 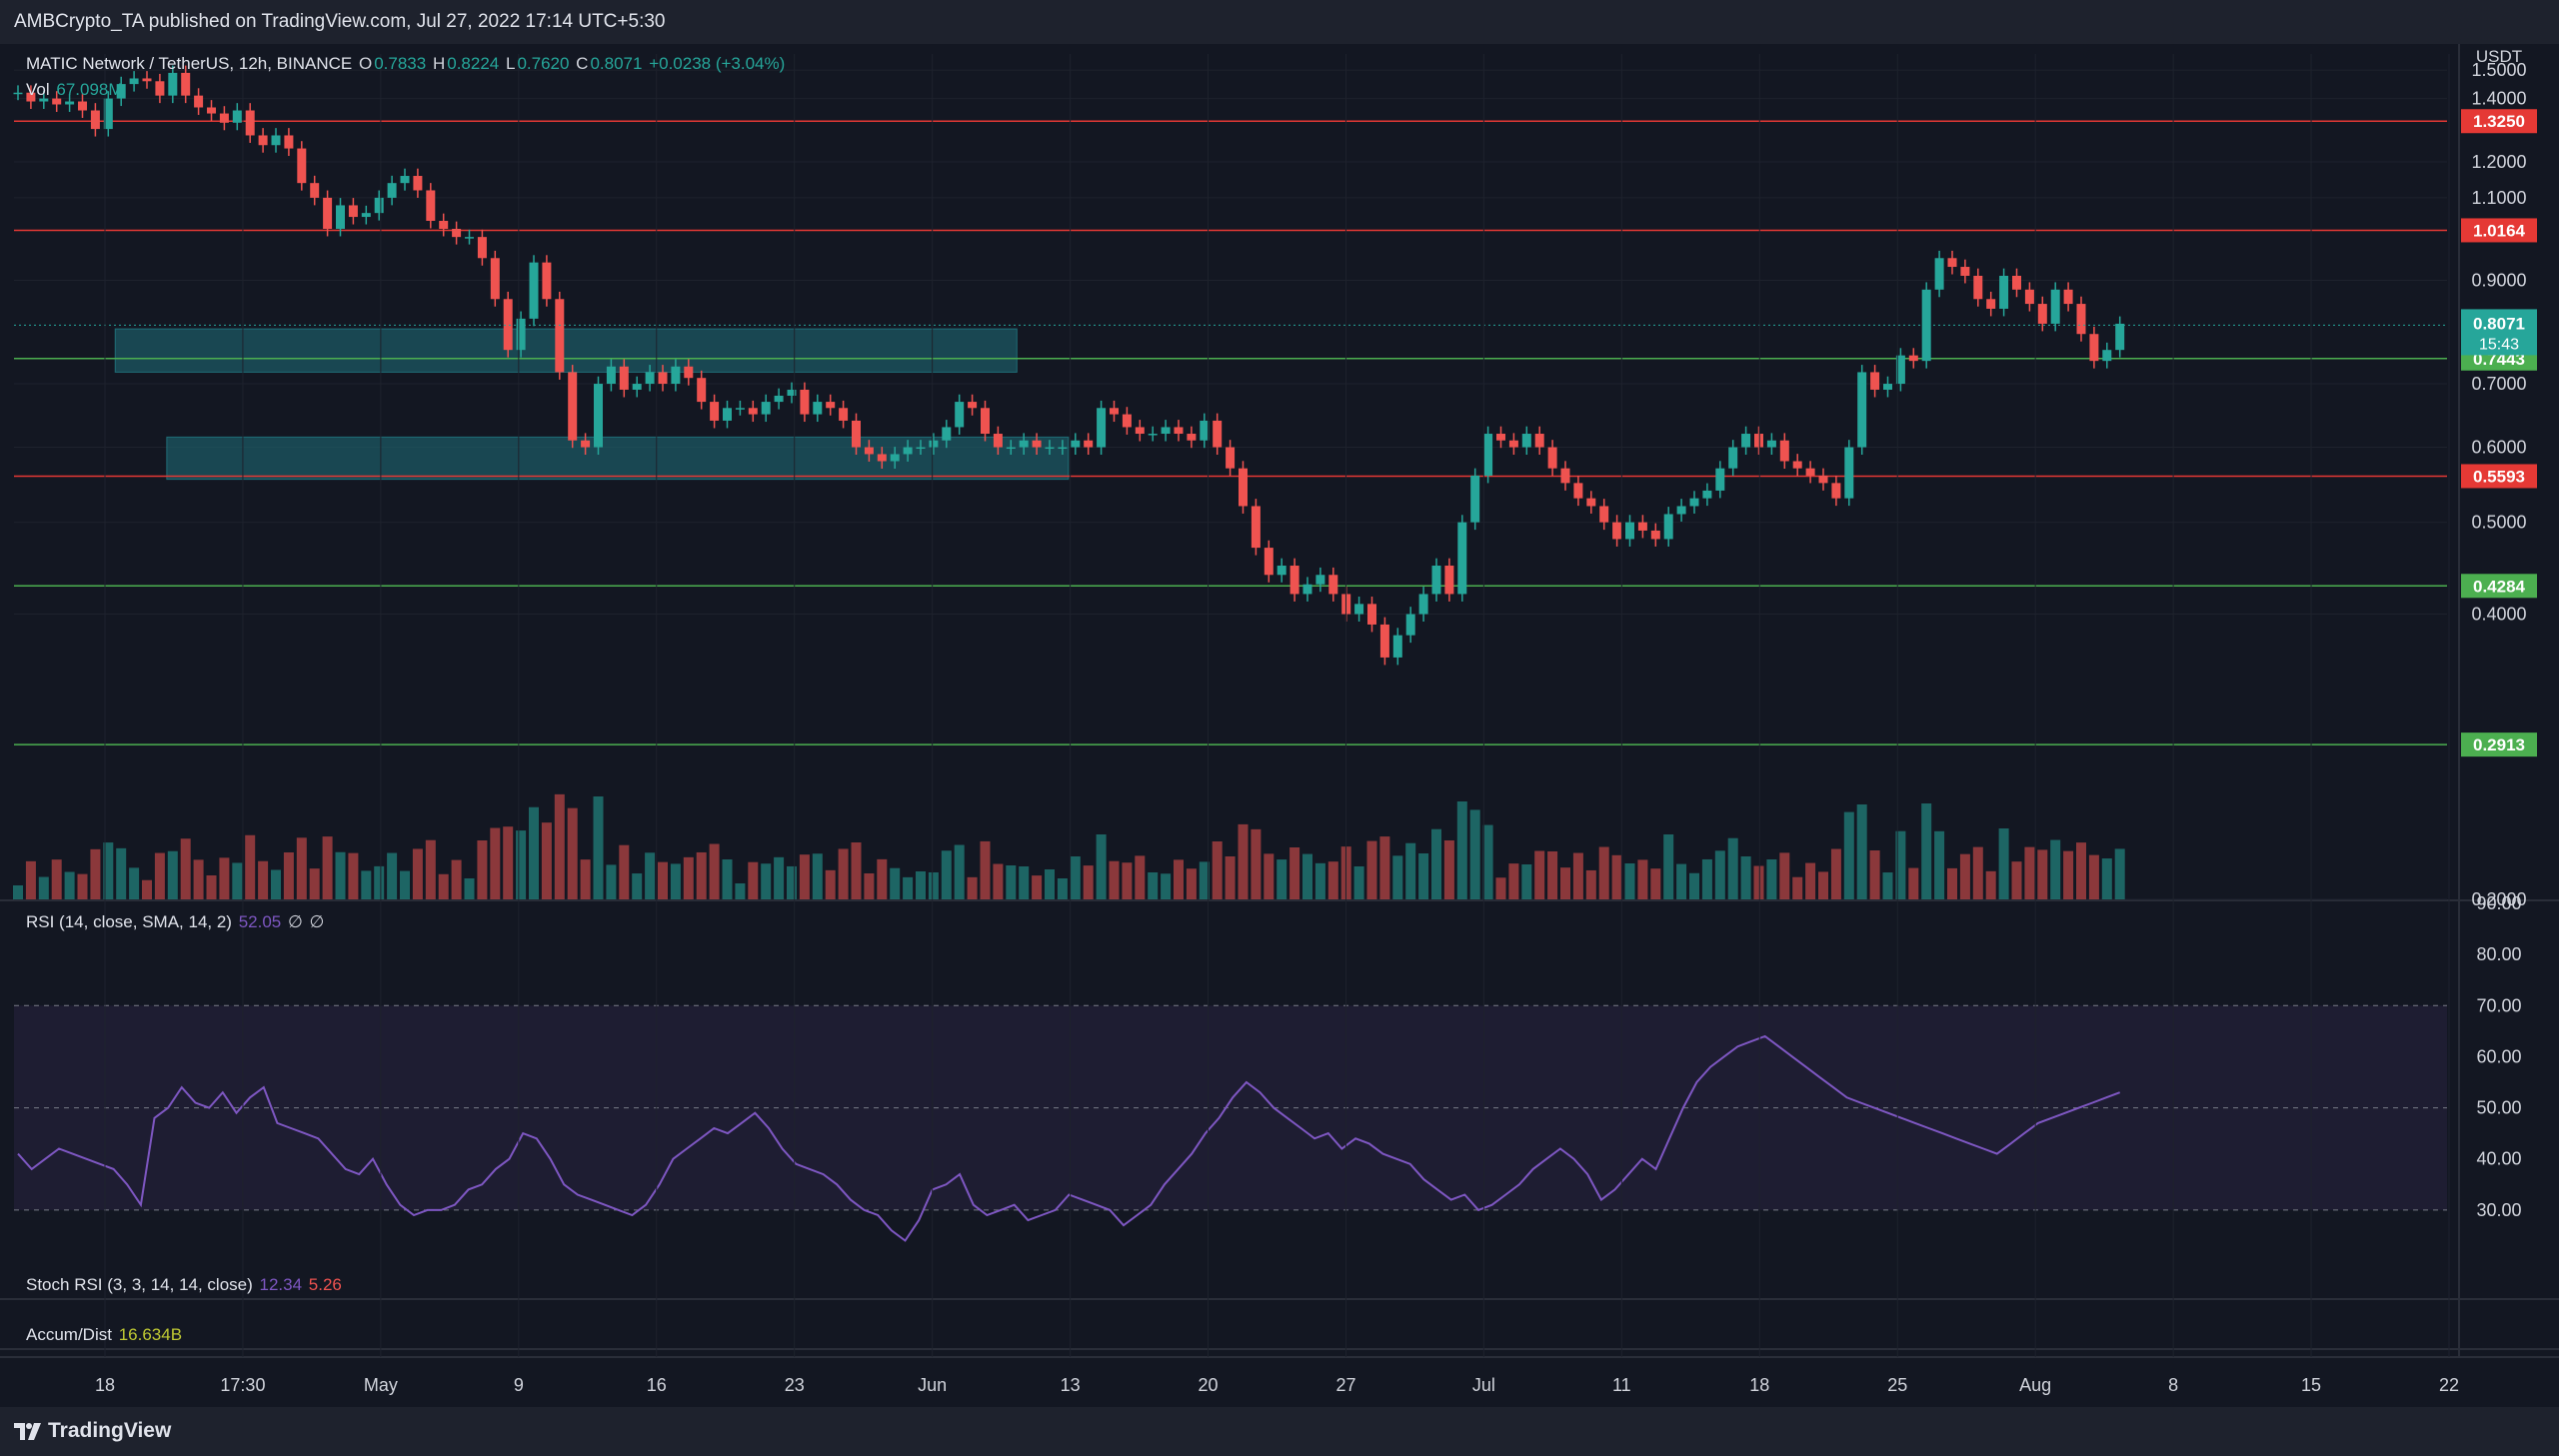 I want to click on volume-label: Vol, so click(x=38, y=89).